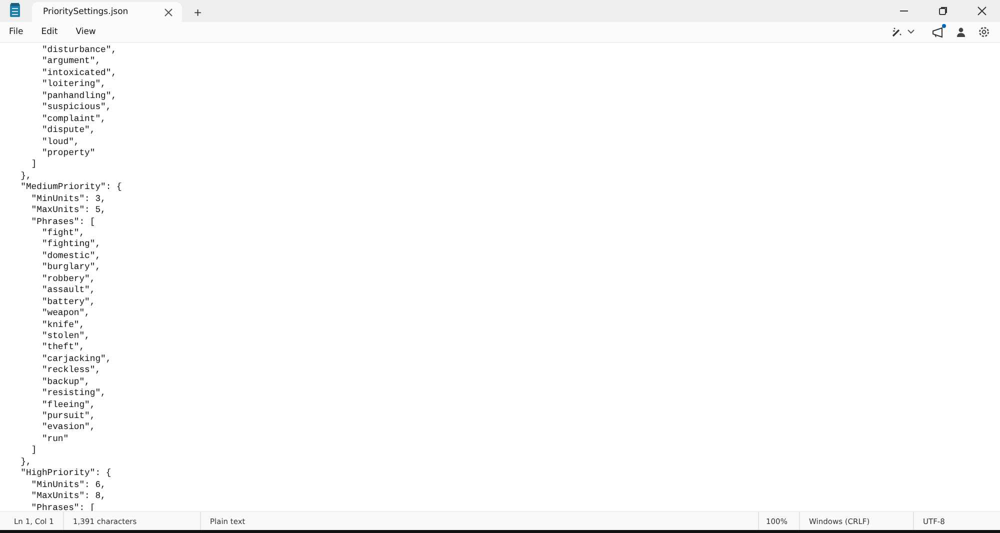 The height and width of the screenshot is (533, 1000). What do you see at coordinates (68, 486) in the screenshot?
I see `code-line: "MinUnits": 6,` at bounding box center [68, 486].